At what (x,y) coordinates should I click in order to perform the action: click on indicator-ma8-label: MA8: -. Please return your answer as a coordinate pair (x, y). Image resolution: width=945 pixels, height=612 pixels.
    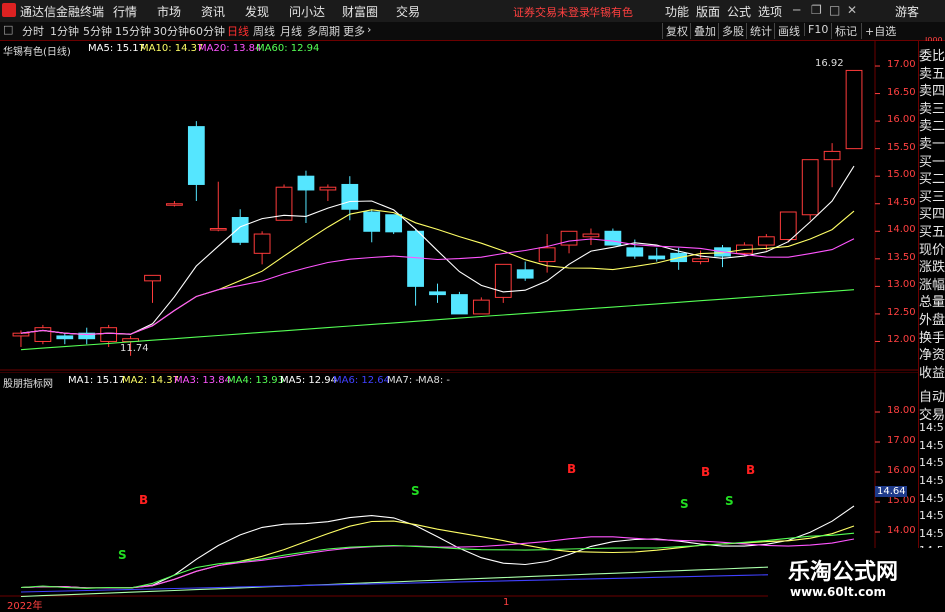
    Looking at the image, I should click on (434, 380).